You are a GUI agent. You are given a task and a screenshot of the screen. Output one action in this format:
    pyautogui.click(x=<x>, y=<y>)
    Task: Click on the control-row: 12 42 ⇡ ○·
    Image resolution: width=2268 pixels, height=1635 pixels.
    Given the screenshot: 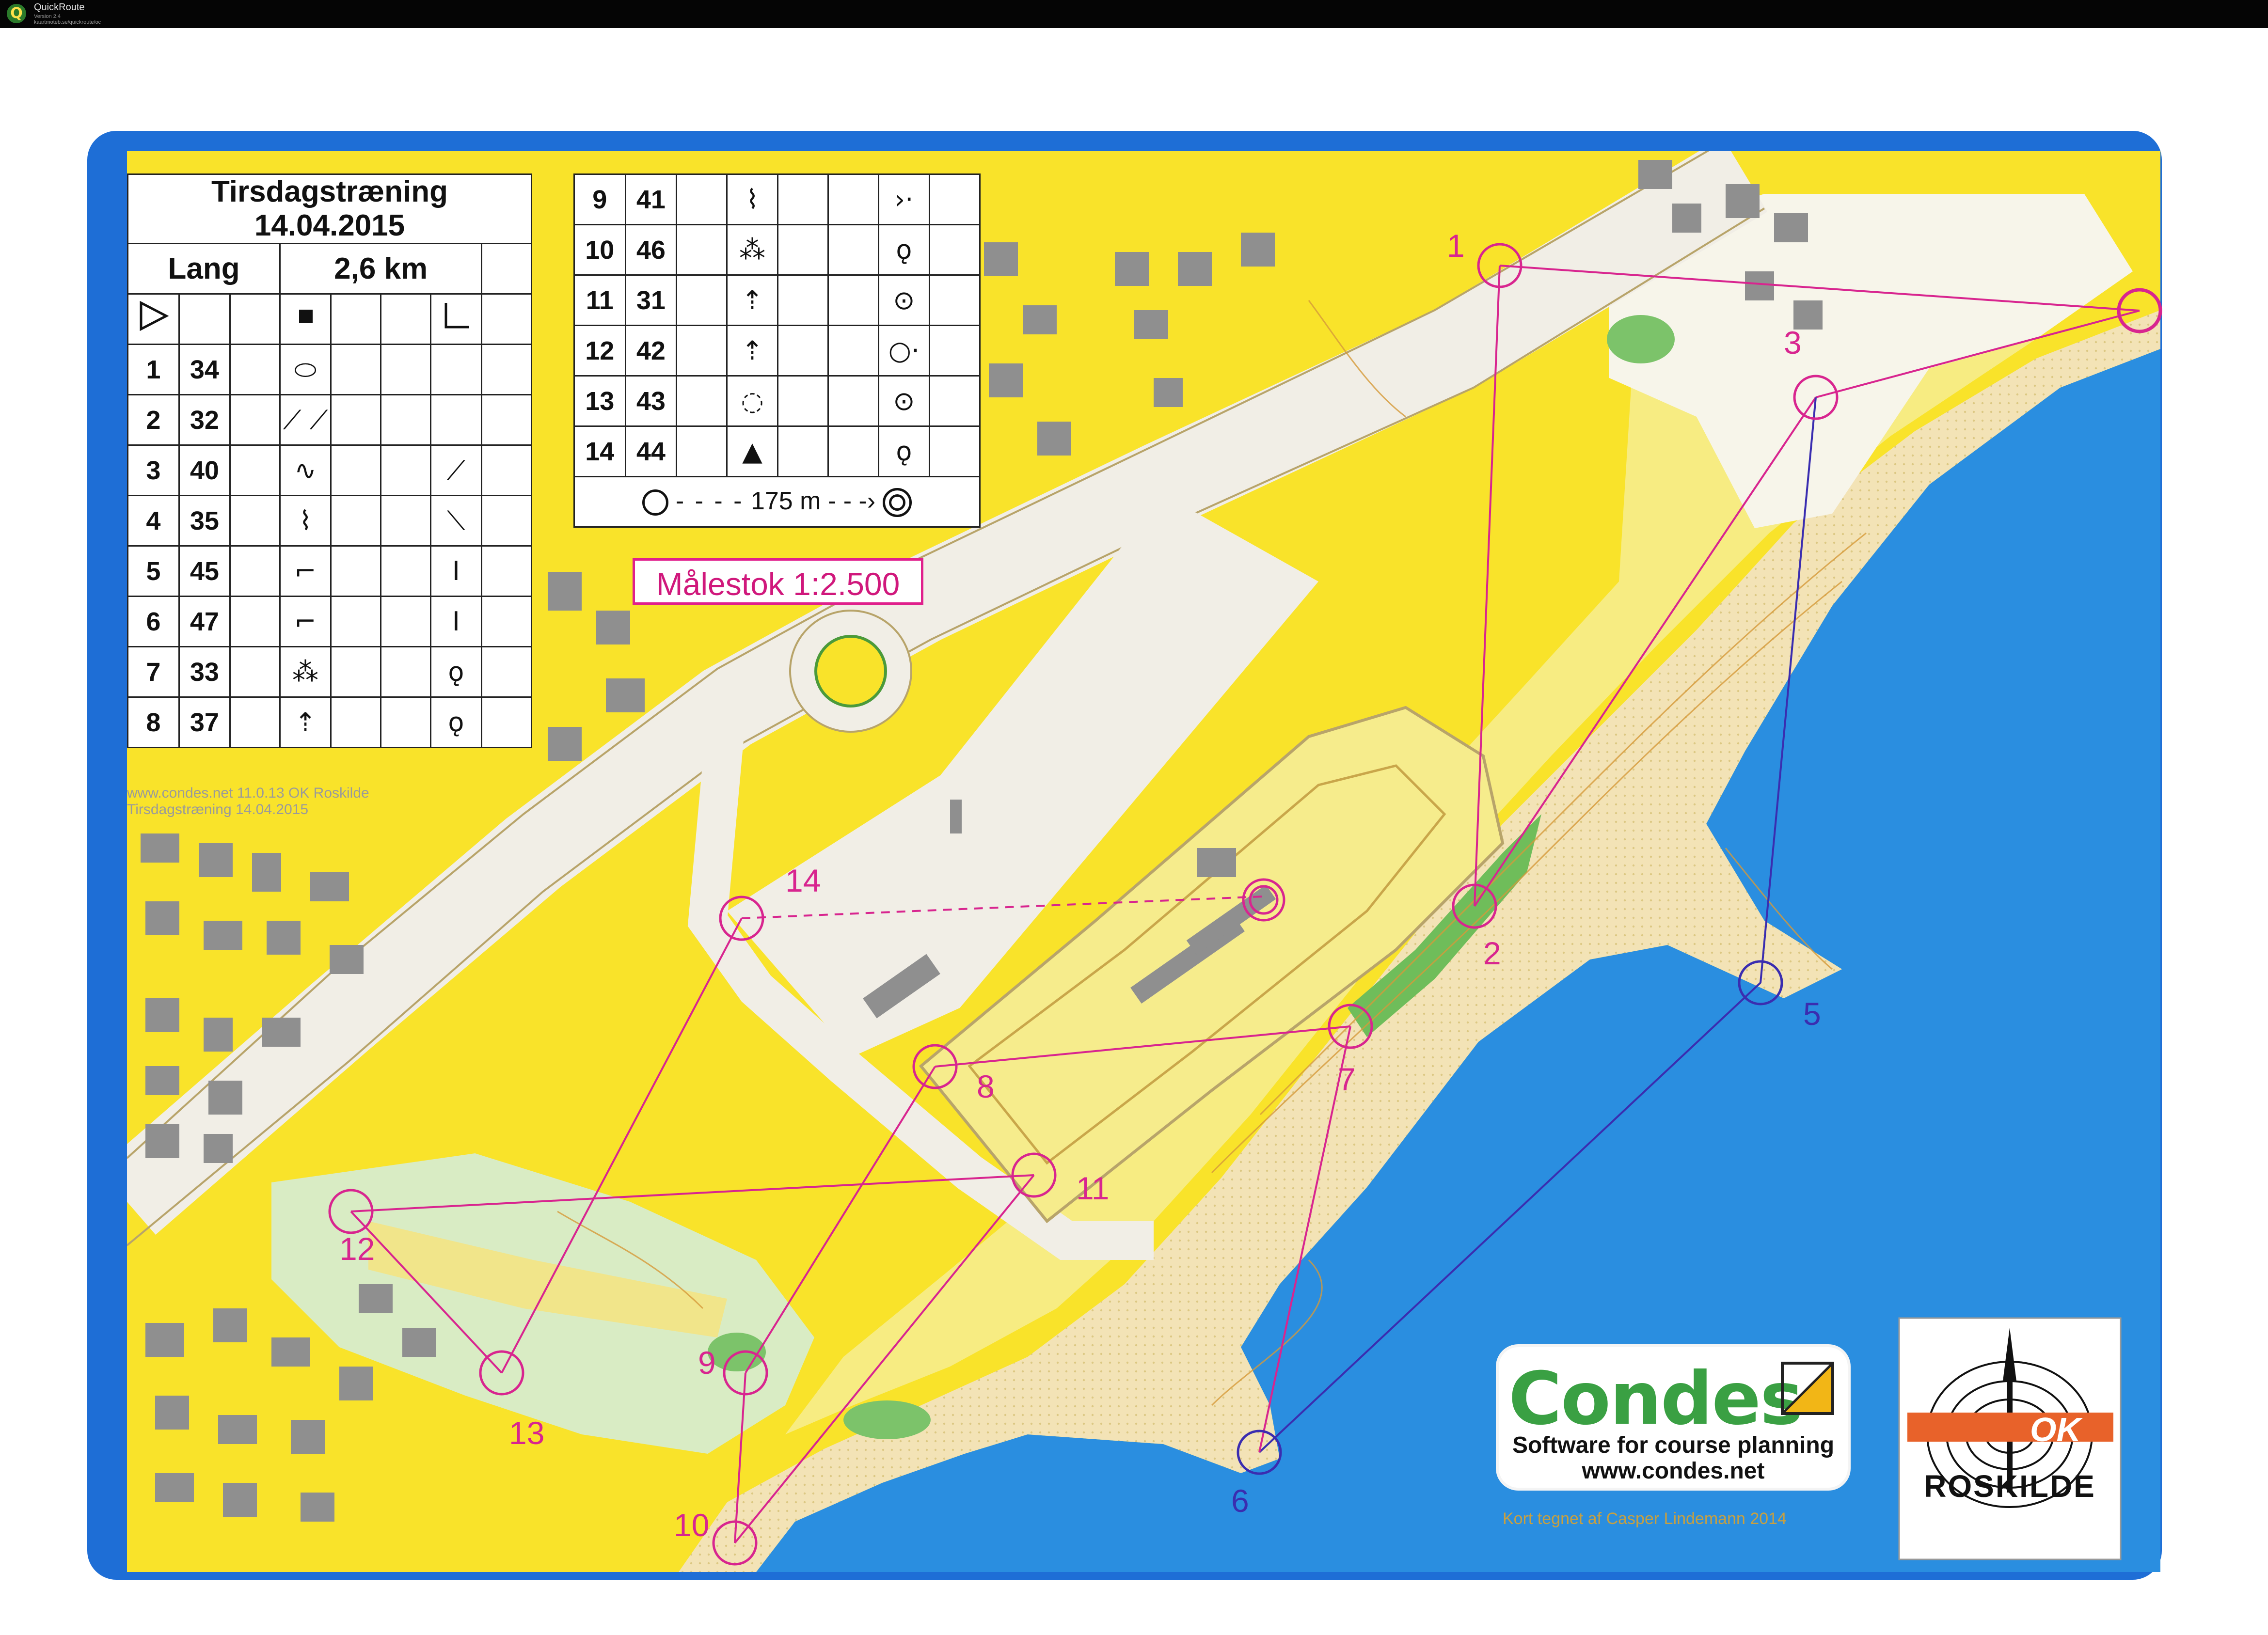 What is the action you would take?
    pyautogui.click(x=777, y=351)
    